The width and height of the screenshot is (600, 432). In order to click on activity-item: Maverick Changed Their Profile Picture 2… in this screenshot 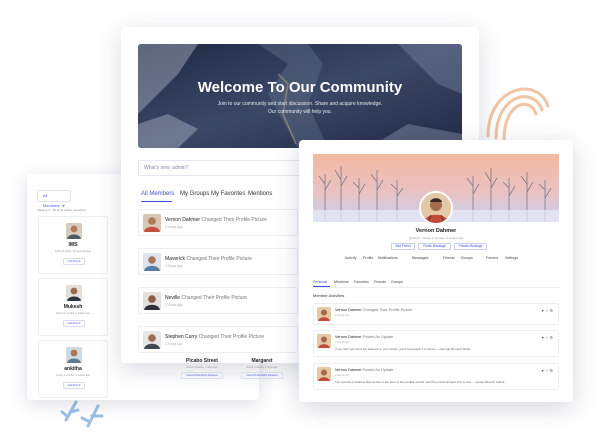, I will do `click(218, 261)`.